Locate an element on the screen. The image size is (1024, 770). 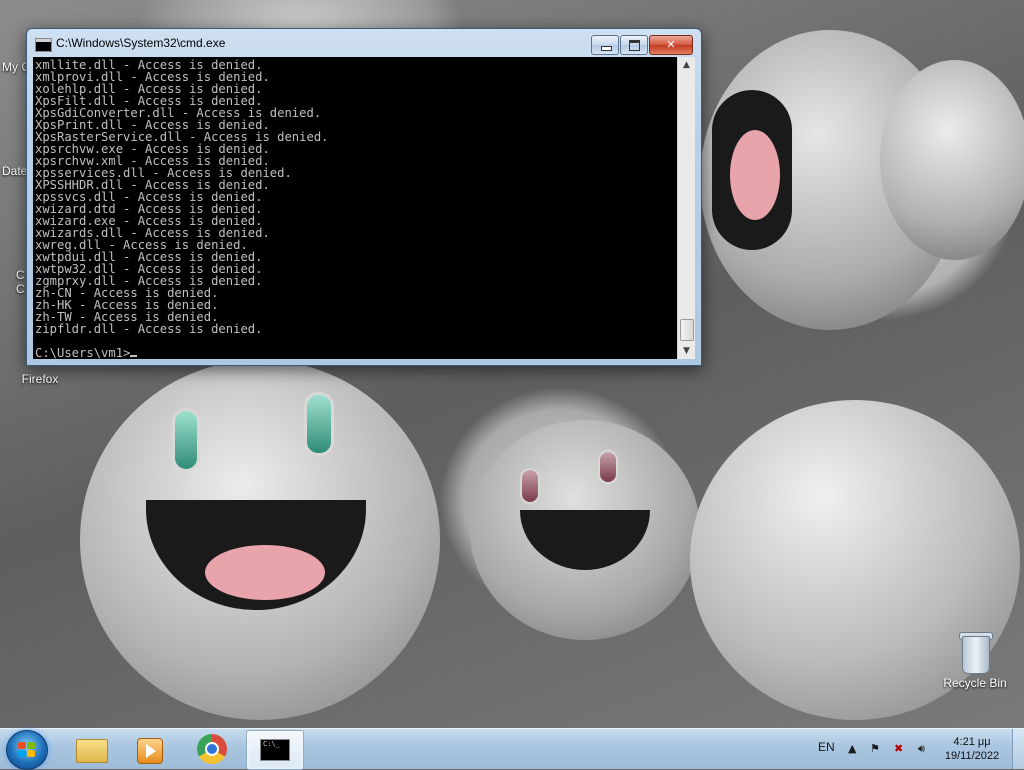
text-cursor is located at coordinates (134, 356).